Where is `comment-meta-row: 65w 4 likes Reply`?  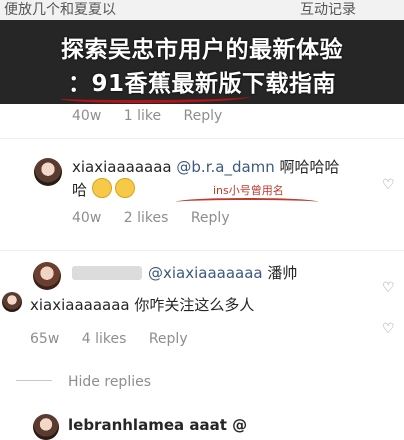 comment-meta-row: 65w 4 likes Reply is located at coordinates (118, 339).